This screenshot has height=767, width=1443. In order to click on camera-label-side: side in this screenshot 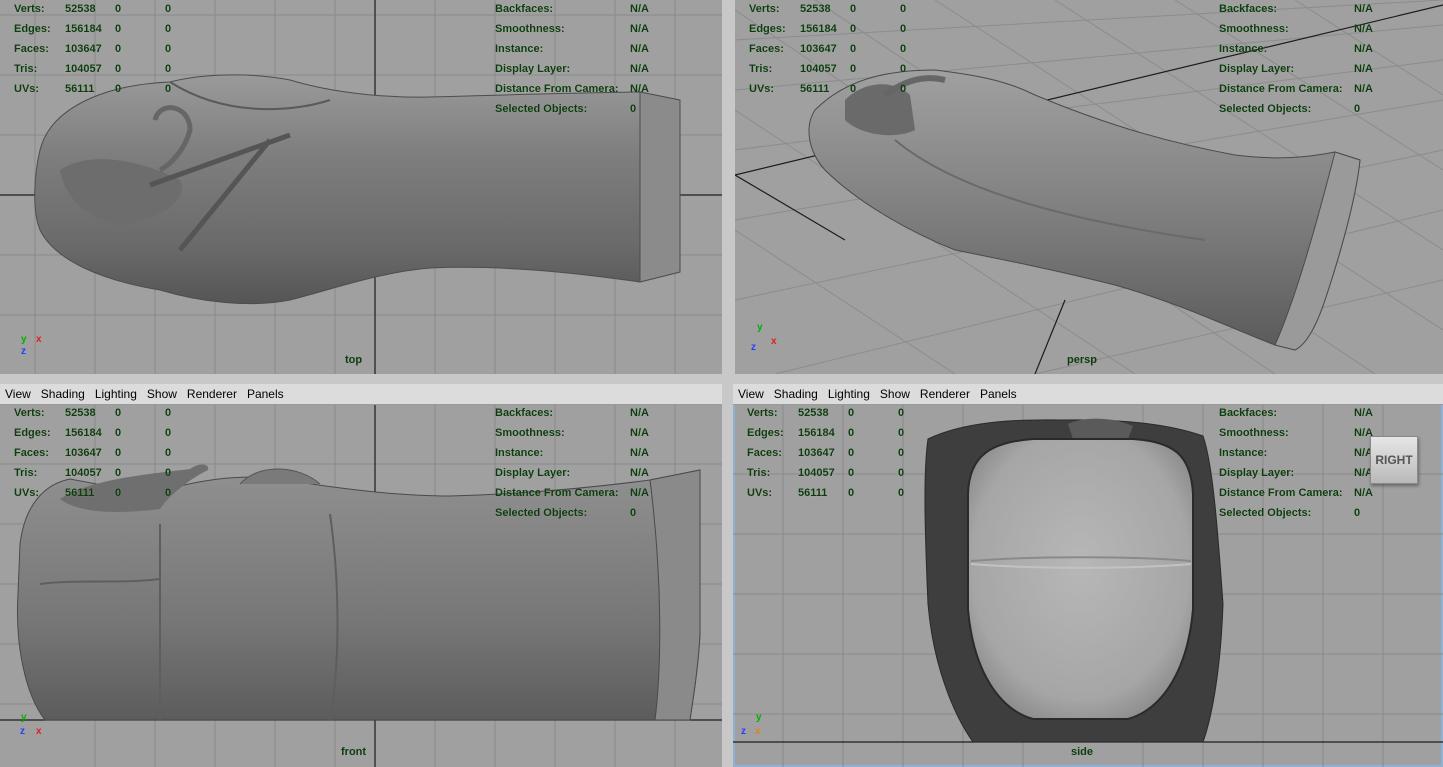, I will do `click(1082, 752)`.